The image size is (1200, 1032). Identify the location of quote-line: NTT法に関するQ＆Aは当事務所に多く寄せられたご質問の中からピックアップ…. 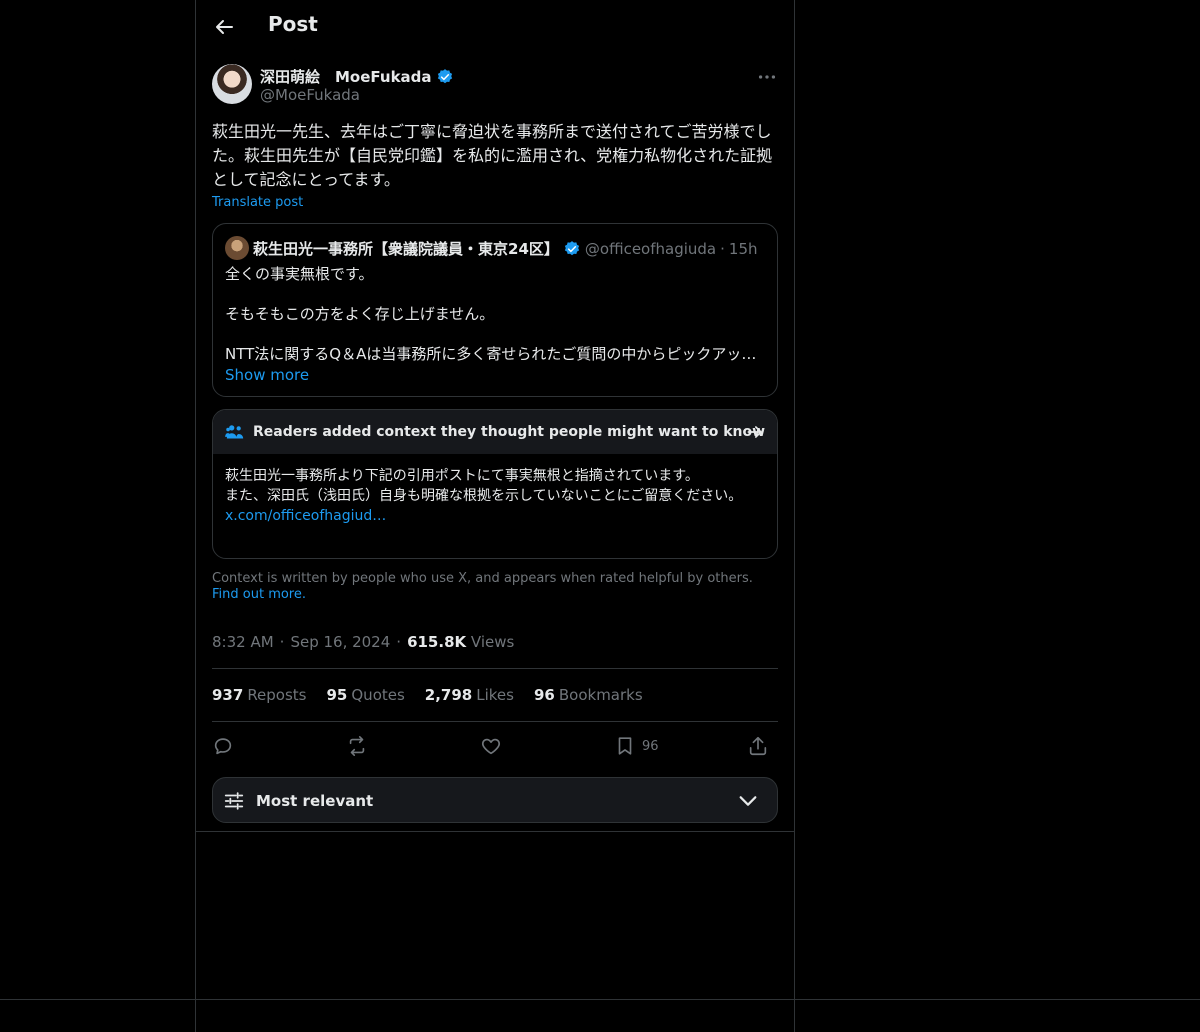
(495, 354).